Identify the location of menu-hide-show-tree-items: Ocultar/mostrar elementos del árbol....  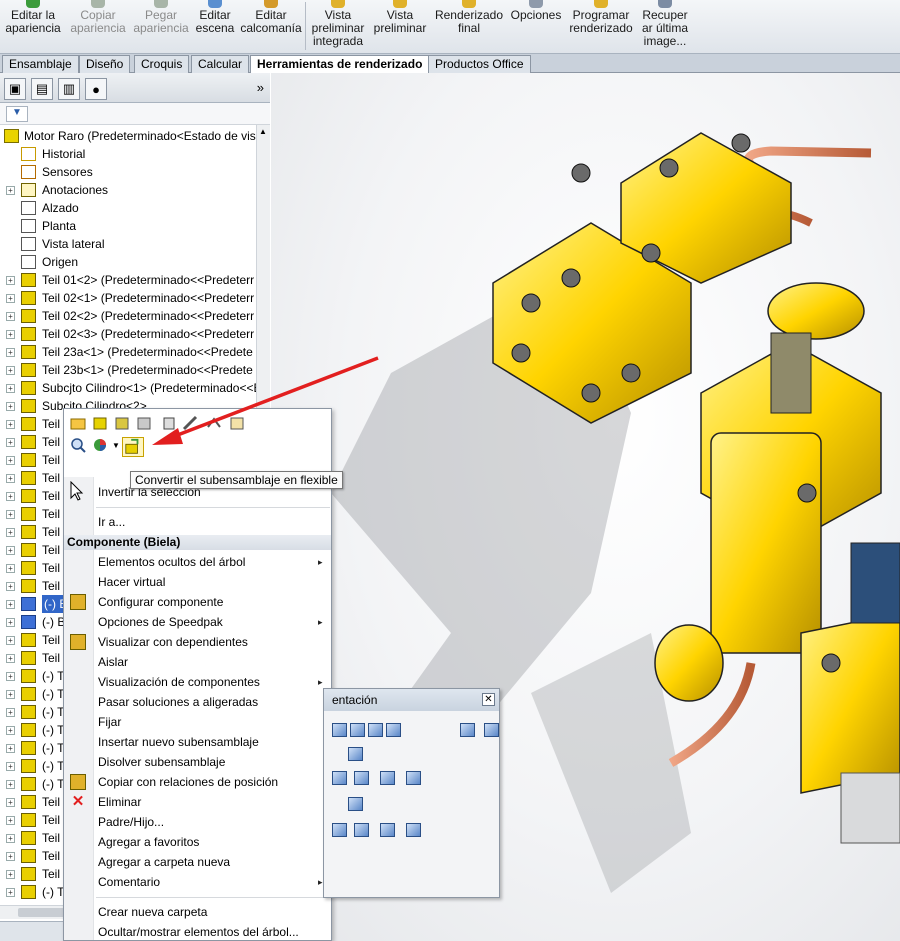
(198, 931).